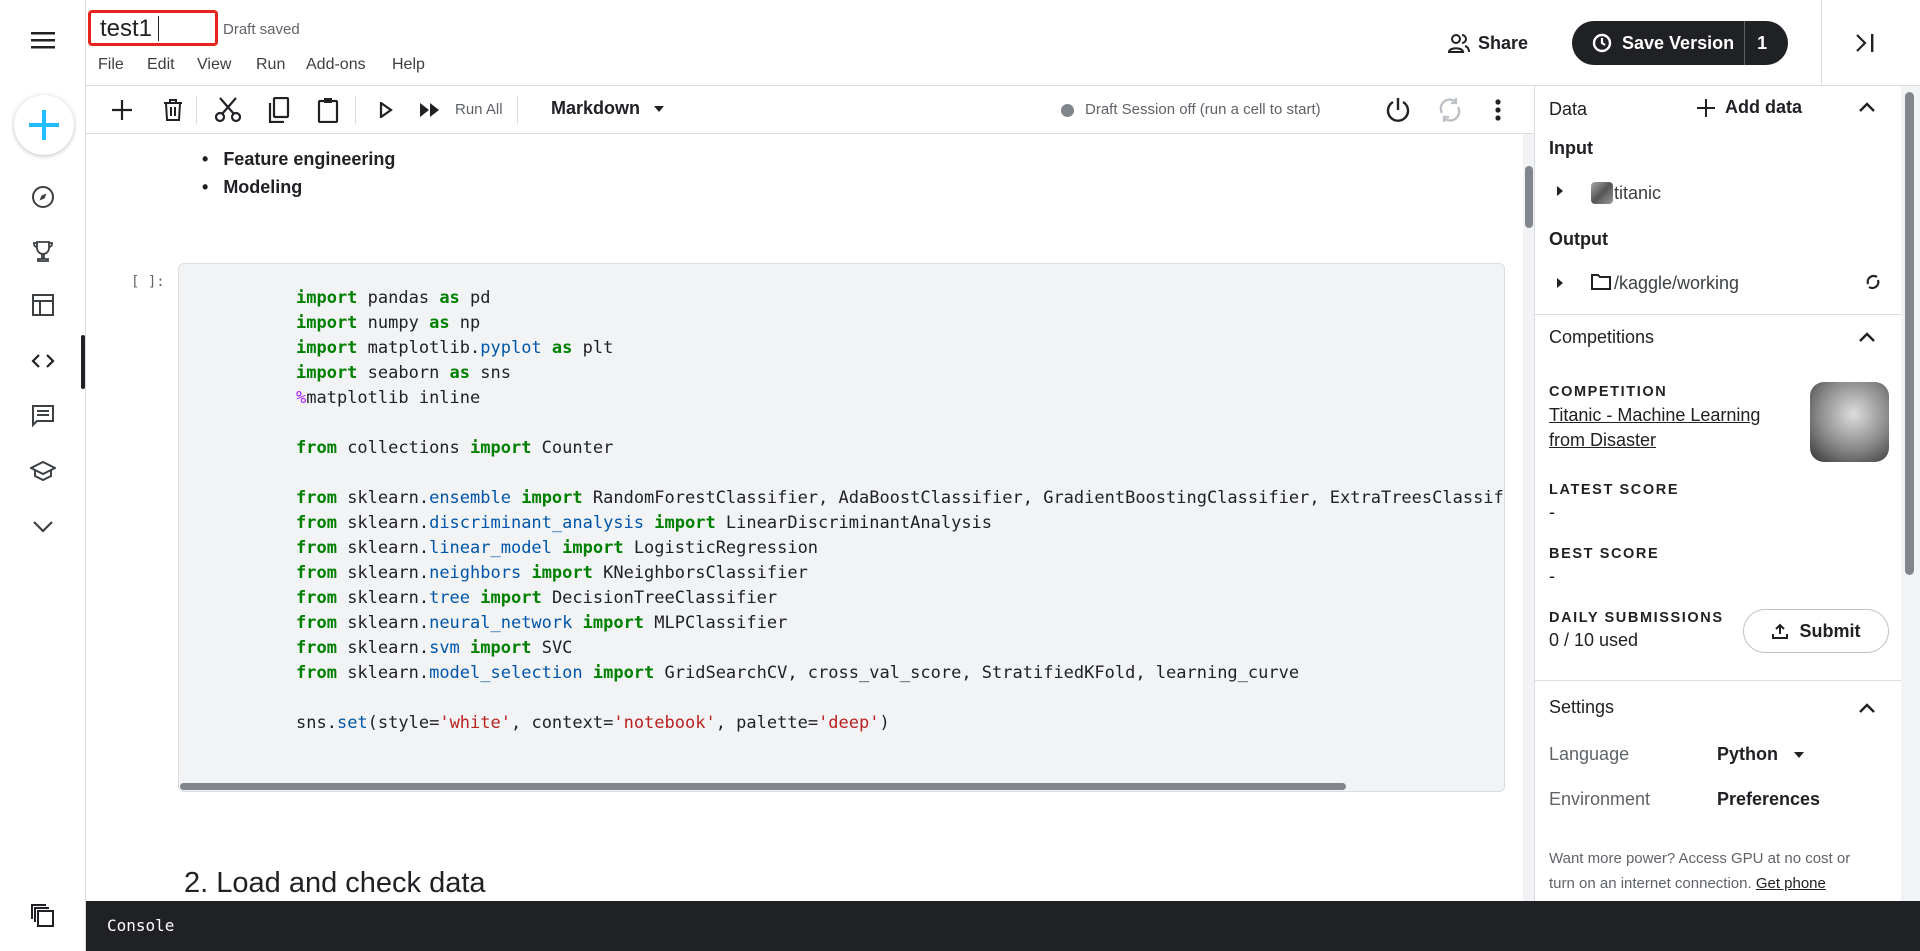 Image resolution: width=1920 pixels, height=951 pixels. What do you see at coordinates (43, 471) in the screenshot?
I see `school-icon` at bounding box center [43, 471].